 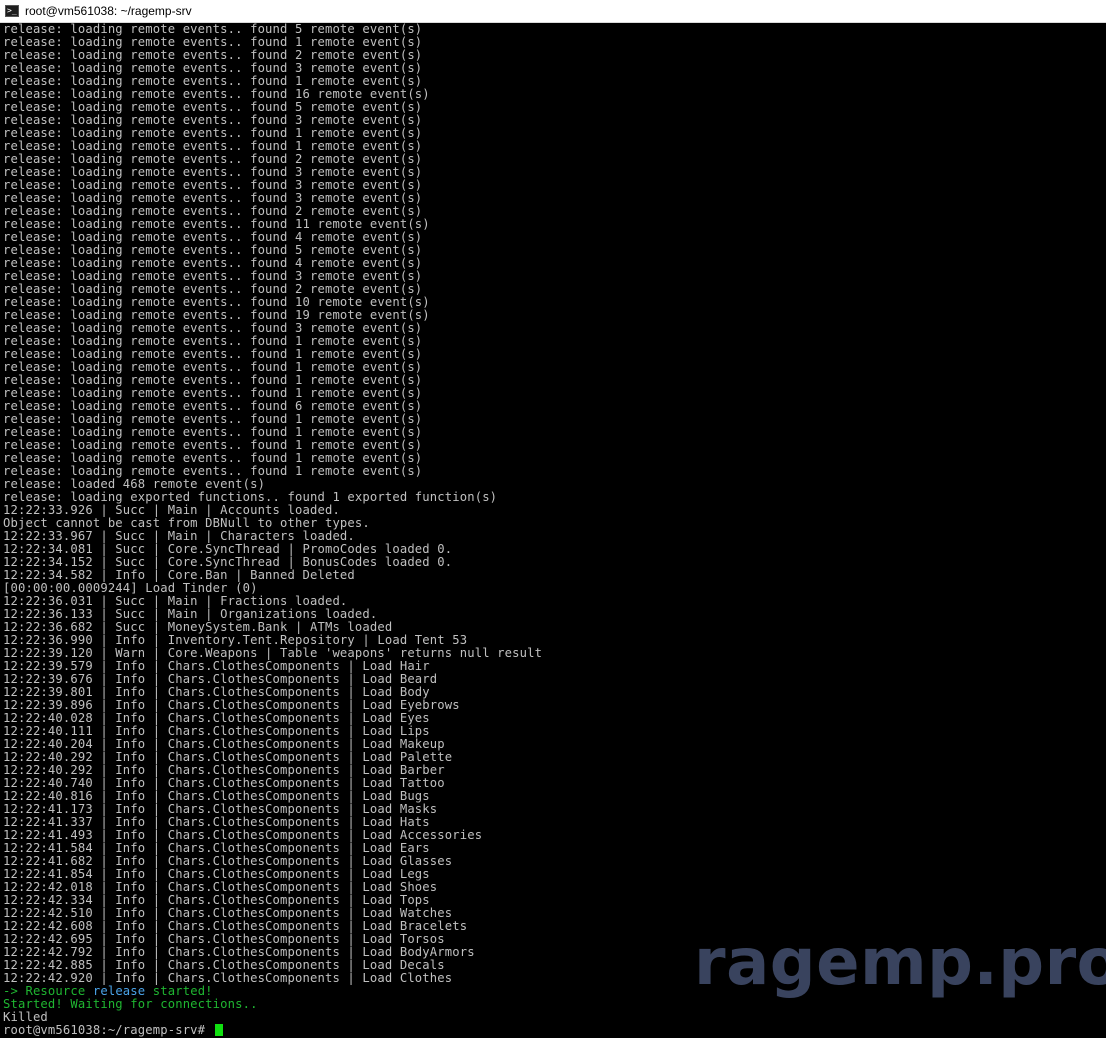 What do you see at coordinates (554, 1030) in the screenshot?
I see `shell-prompt-line: root@vm561038:~/ragemp-srv#` at bounding box center [554, 1030].